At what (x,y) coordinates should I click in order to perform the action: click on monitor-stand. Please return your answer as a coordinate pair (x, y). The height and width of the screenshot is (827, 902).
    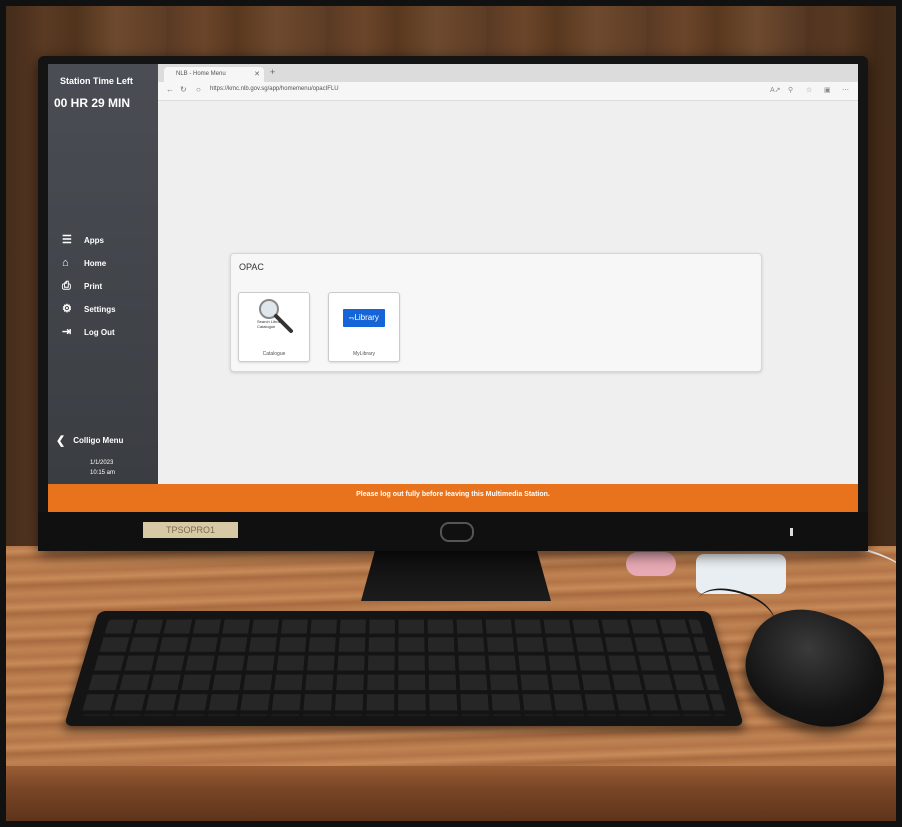
    Looking at the image, I should click on (456, 573).